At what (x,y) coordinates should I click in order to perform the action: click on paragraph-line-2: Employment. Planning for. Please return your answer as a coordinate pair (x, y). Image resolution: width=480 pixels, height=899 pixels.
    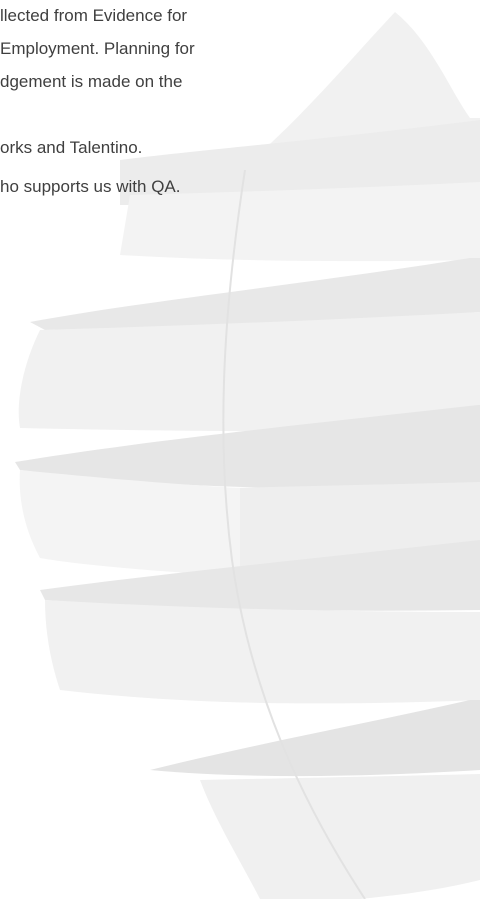
    Looking at the image, I should click on (97, 48).